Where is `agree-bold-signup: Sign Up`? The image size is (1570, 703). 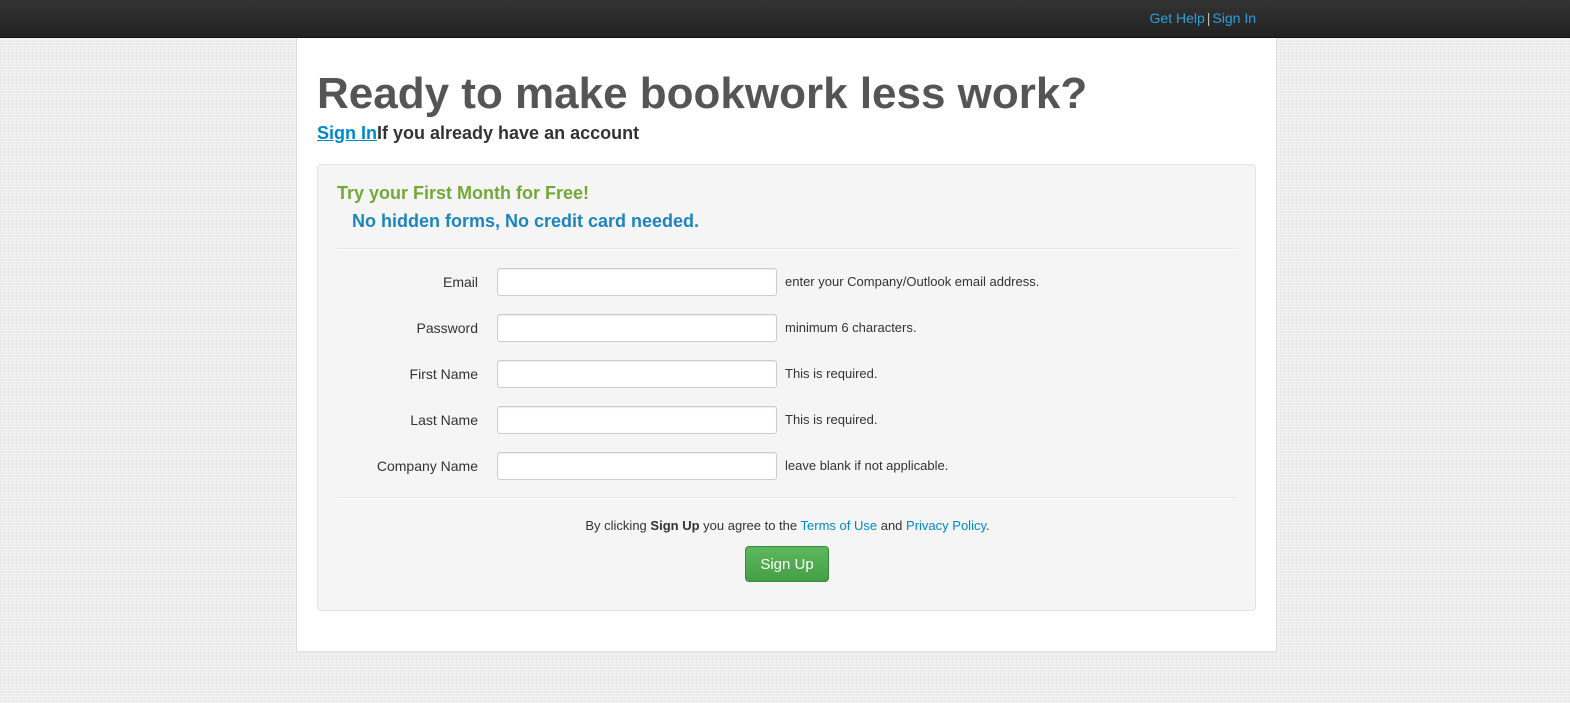 agree-bold-signup: Sign Up is located at coordinates (675, 525).